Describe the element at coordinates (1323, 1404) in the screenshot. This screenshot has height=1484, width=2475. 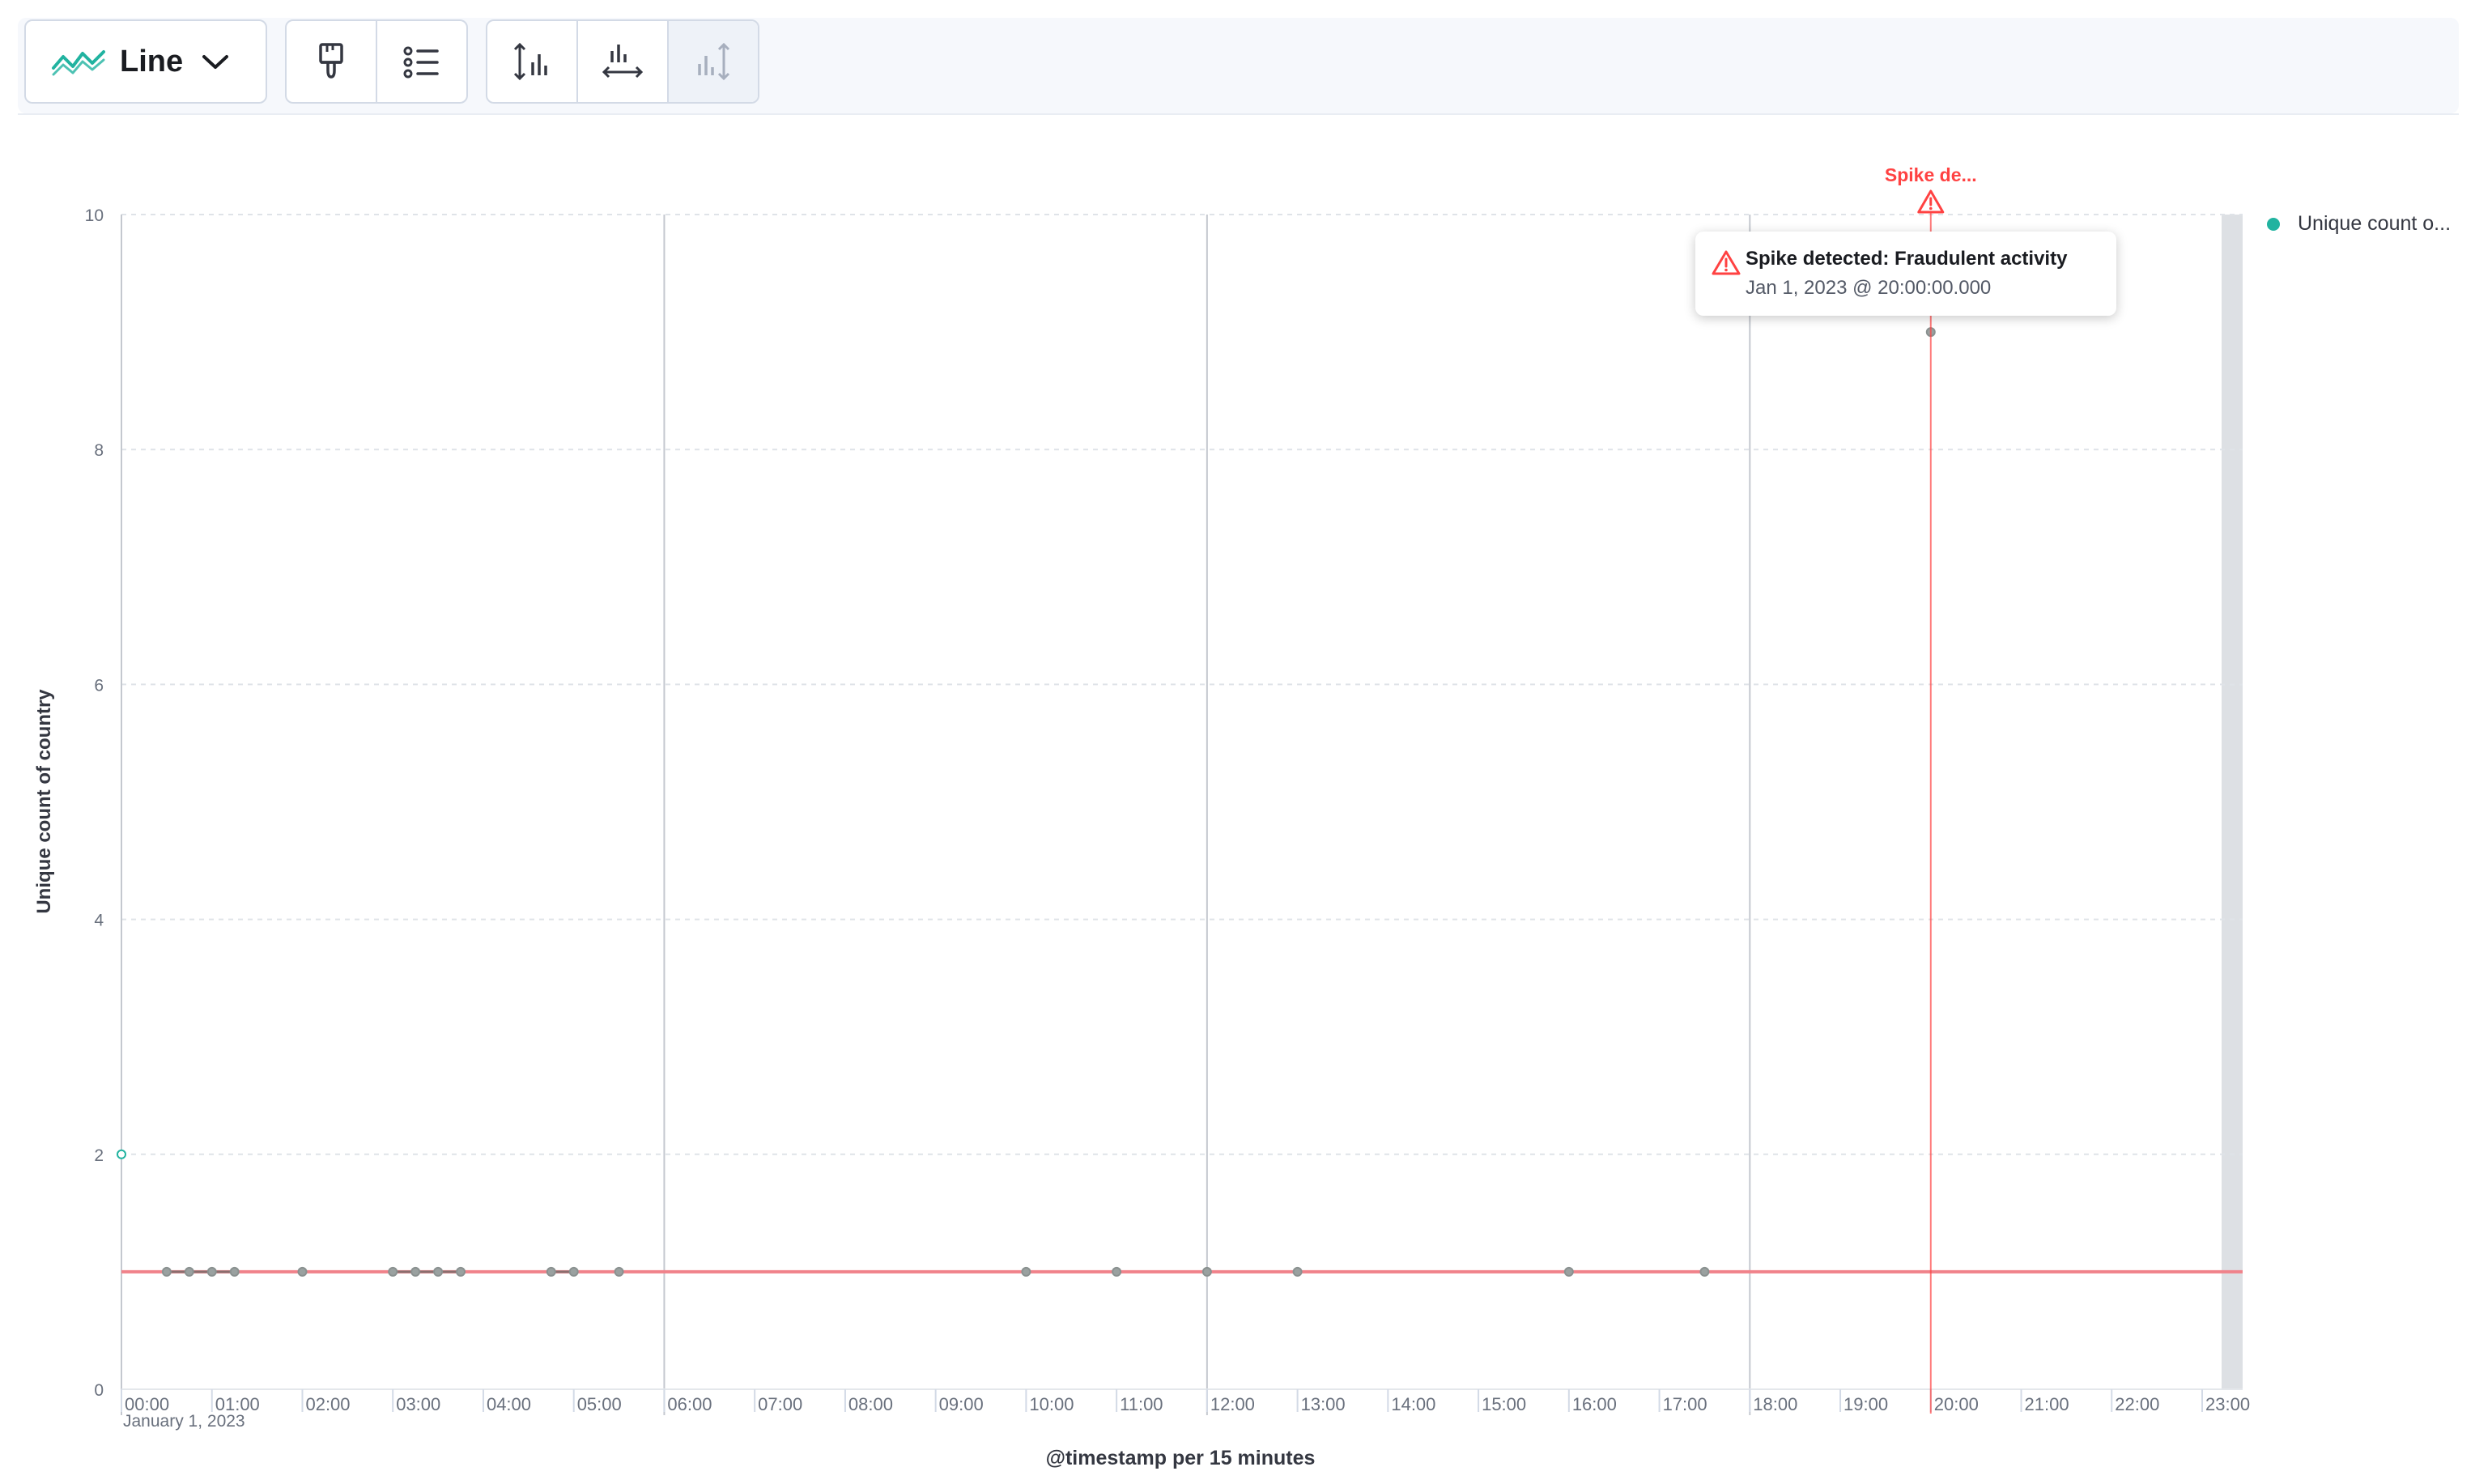
I see `x-tick-label: 13:00` at that location.